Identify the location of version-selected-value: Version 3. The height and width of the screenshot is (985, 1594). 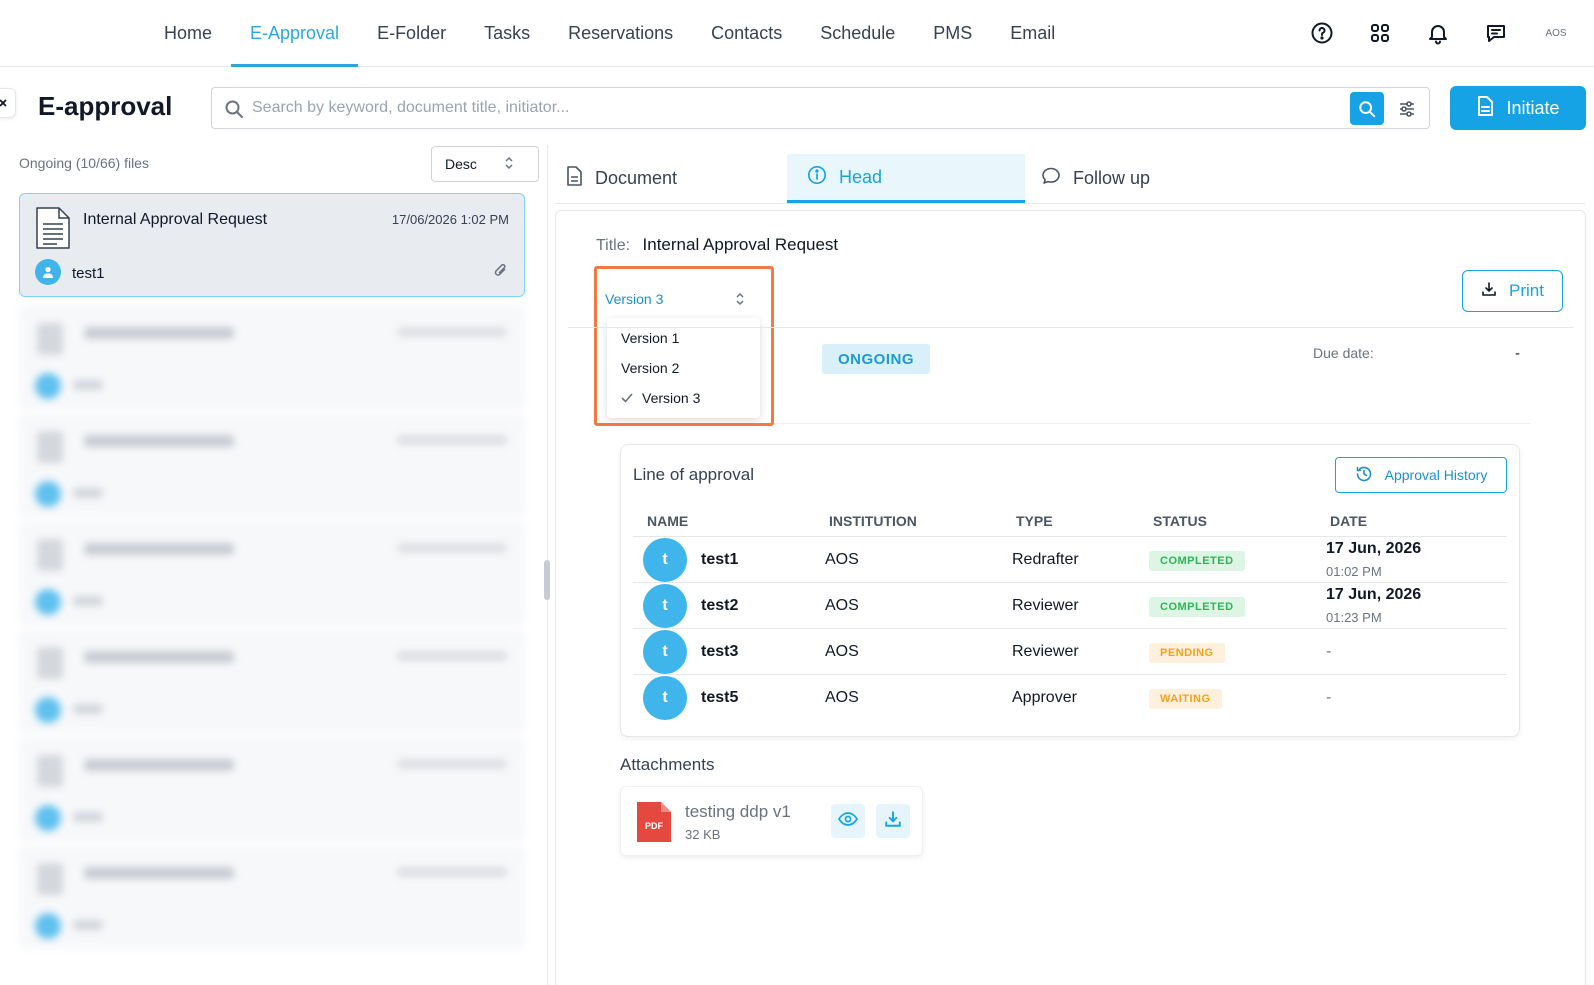
(634, 299).